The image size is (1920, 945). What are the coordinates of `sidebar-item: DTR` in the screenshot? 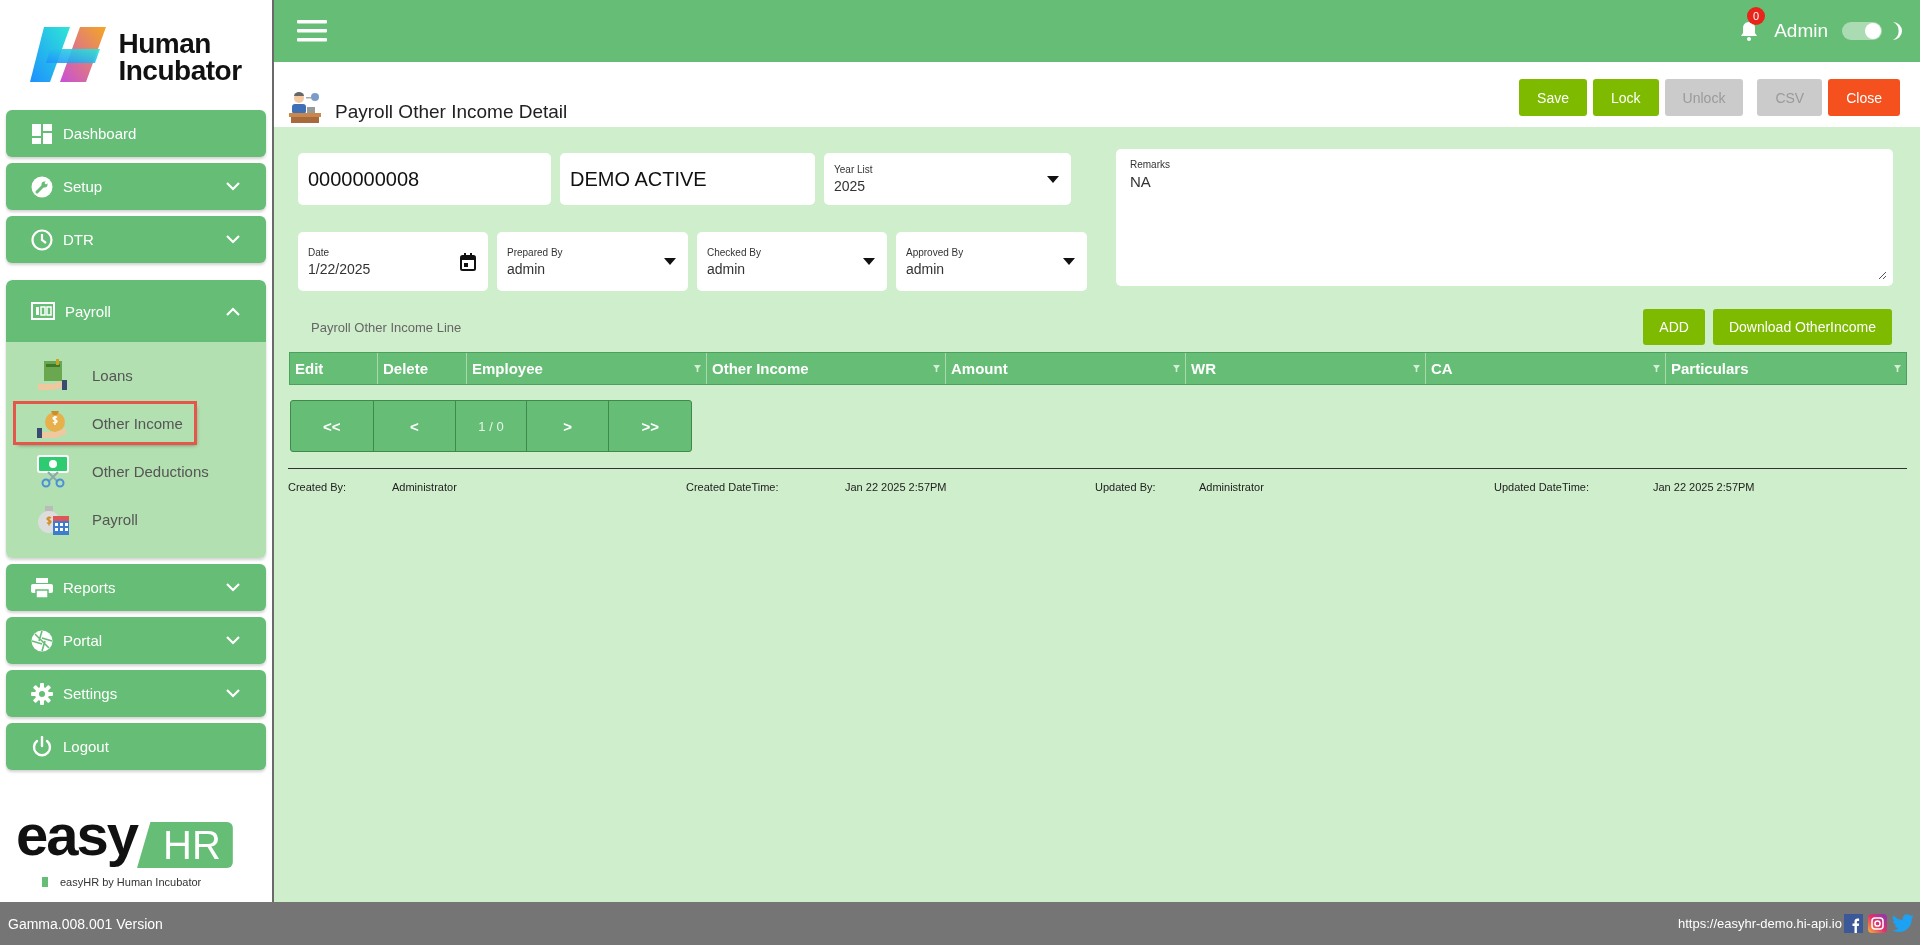 It's located at (136, 239).